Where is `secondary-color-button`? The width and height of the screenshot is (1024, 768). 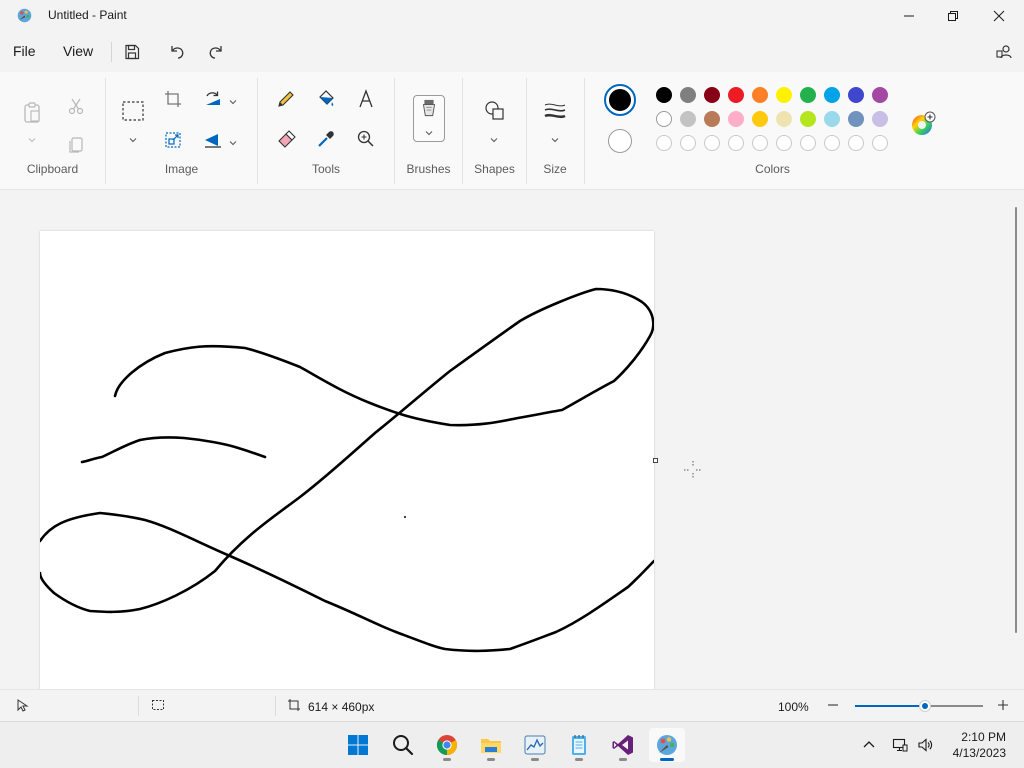 secondary-color-button is located at coordinates (620, 141).